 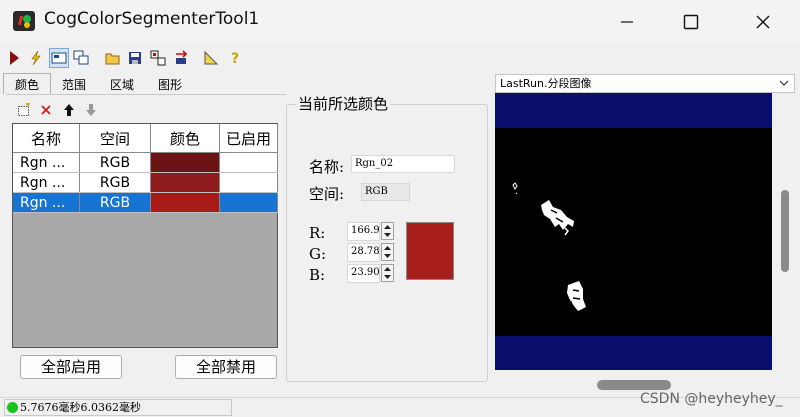 What do you see at coordinates (784, 83) in the screenshot?
I see `chevron-down-icon` at bounding box center [784, 83].